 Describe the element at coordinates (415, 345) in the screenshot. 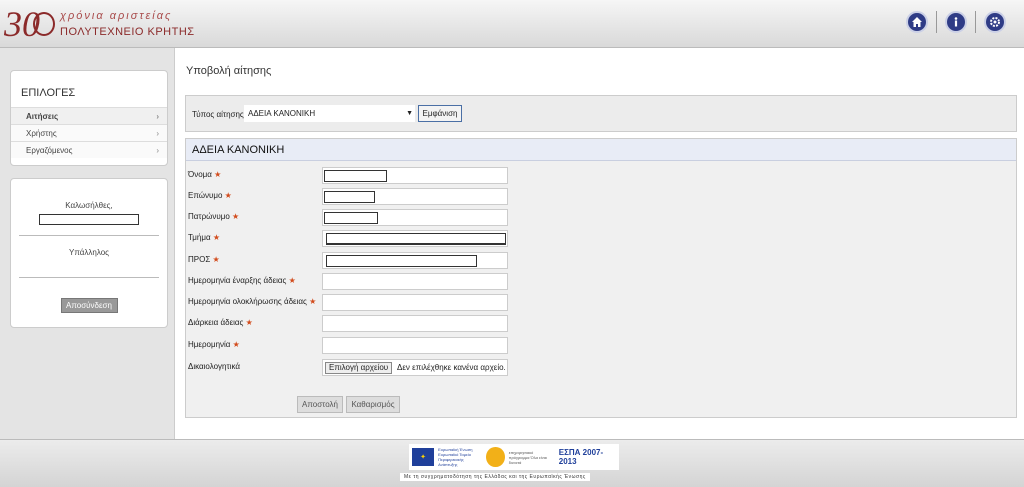

I see `date-field` at that location.